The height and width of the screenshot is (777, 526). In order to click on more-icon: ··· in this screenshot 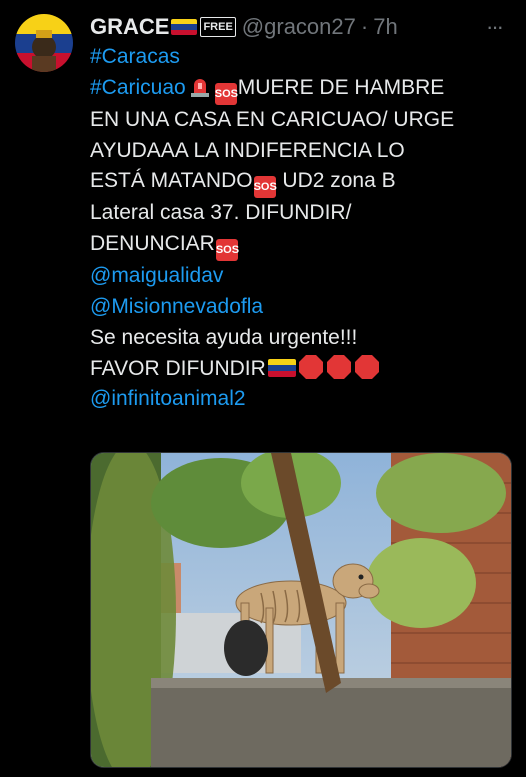, I will do `click(495, 27)`.